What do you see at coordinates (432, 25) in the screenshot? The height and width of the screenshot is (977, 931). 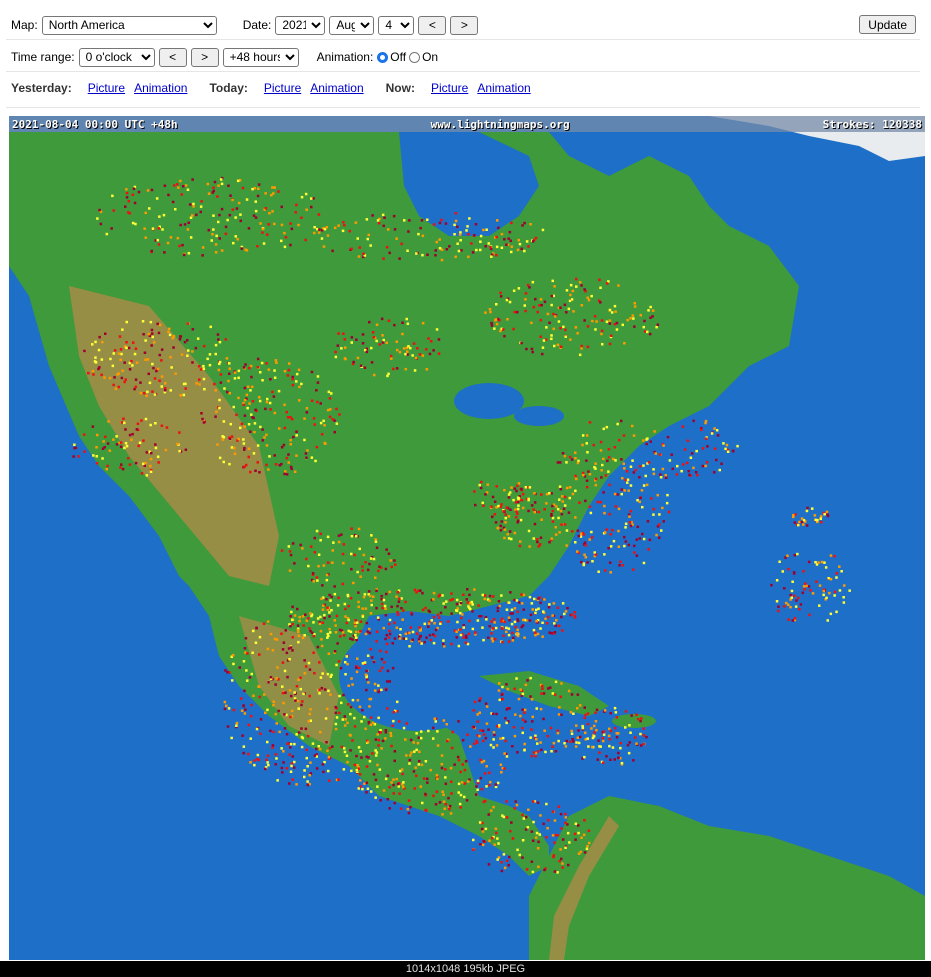 I see `date-prev-button: <` at bounding box center [432, 25].